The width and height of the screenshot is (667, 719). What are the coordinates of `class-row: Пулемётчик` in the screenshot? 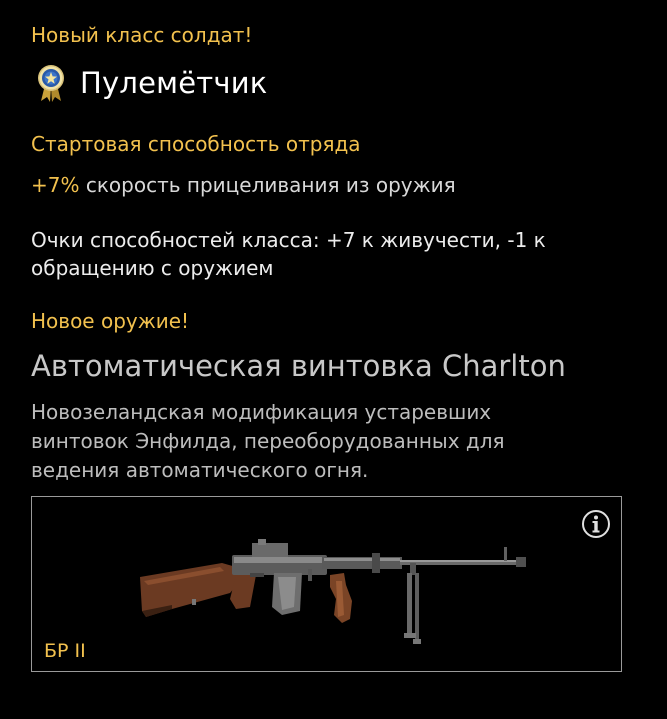 It's located at (151, 83).